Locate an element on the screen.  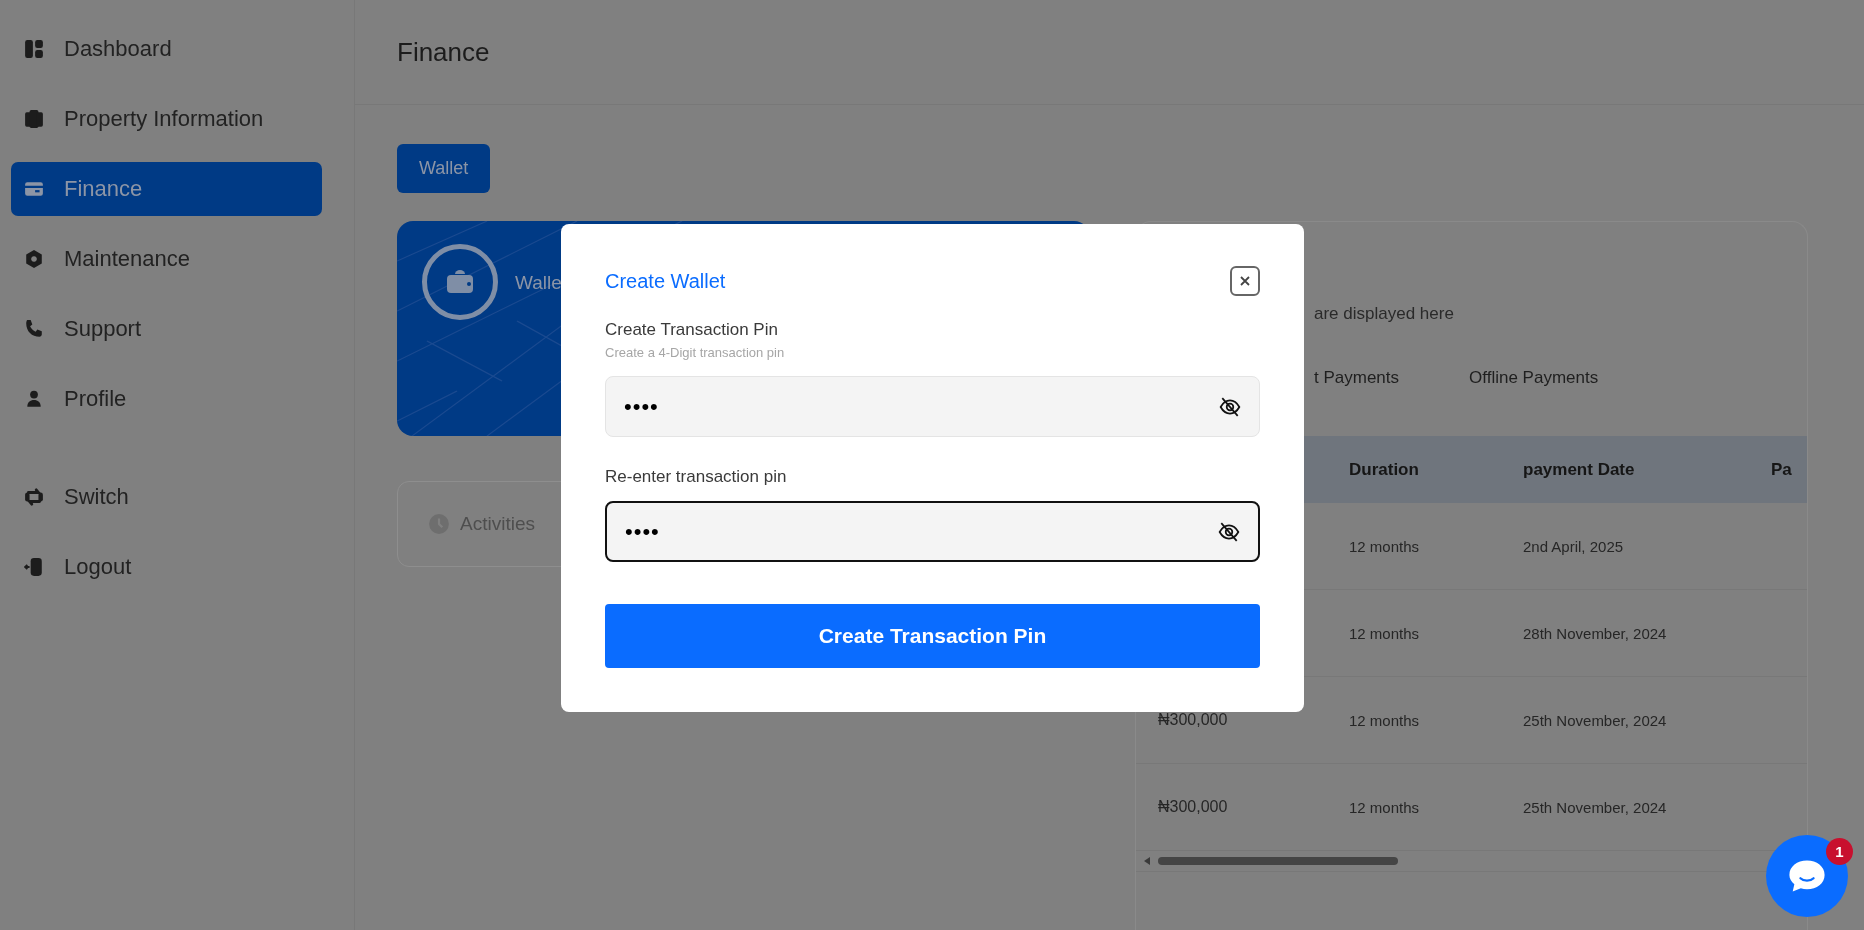
card-icon is located at coordinates (34, 189).